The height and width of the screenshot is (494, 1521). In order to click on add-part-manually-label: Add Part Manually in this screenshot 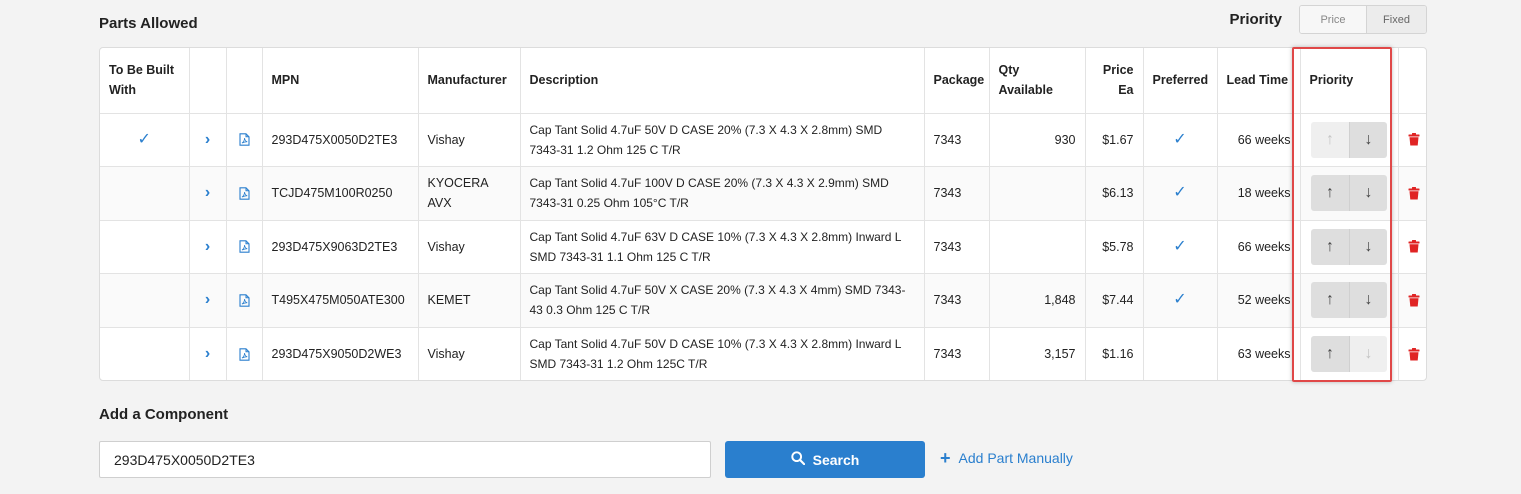, I will do `click(1015, 458)`.